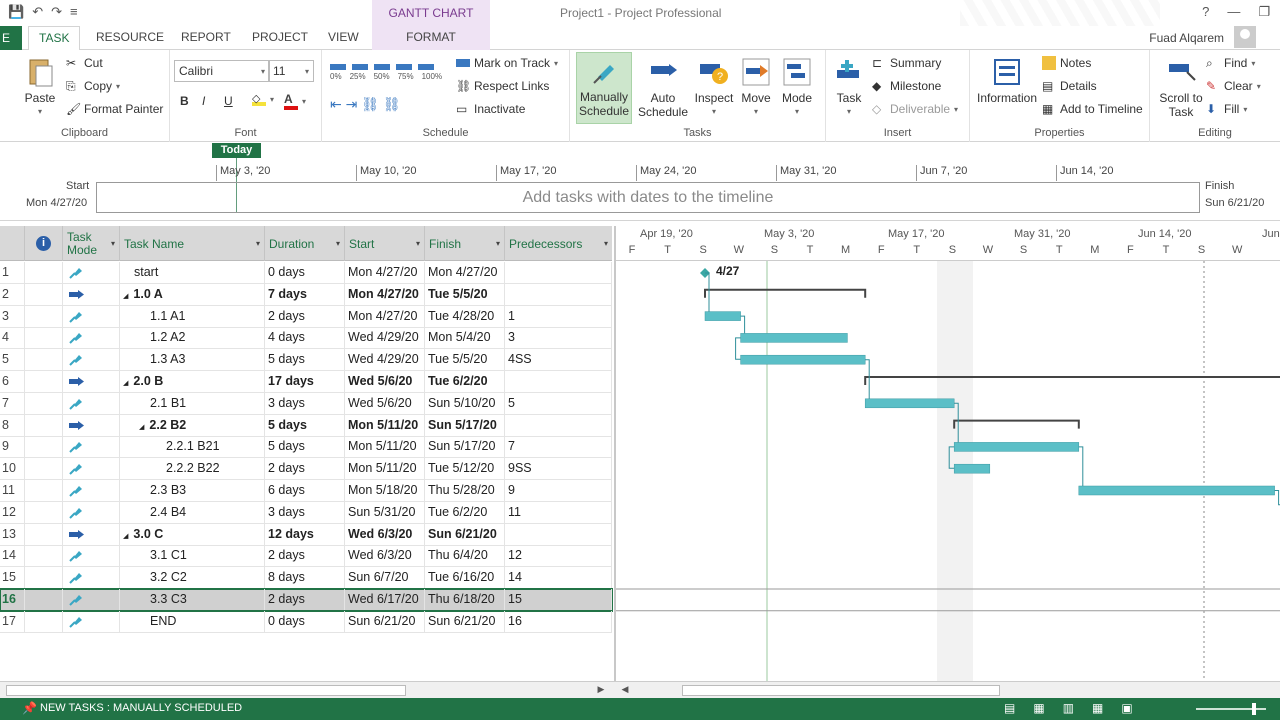  Describe the element at coordinates (130, 37) in the screenshot. I see `tab-resource: RESOURCE` at that location.